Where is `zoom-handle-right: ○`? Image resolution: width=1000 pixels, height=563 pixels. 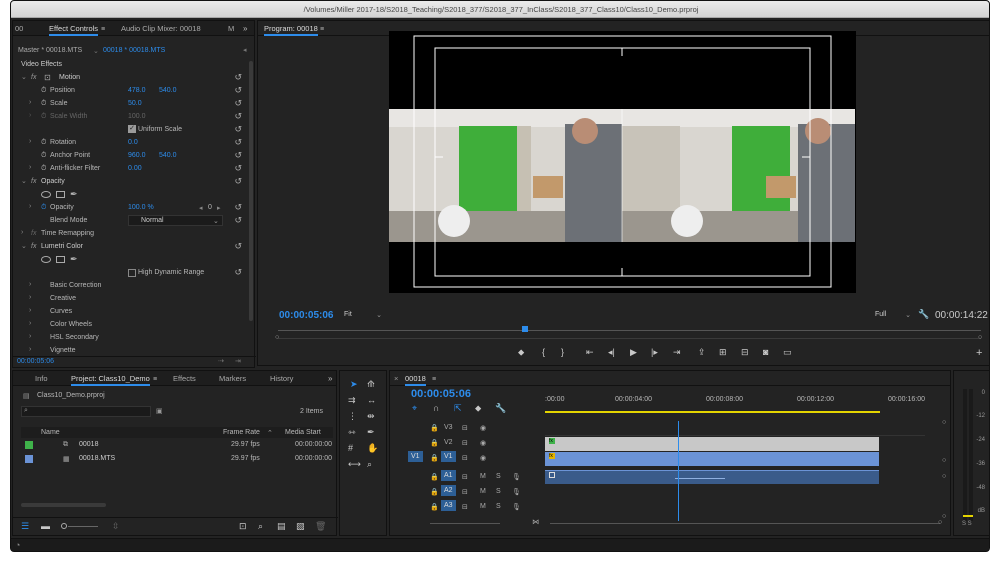 zoom-handle-right: ○ is located at coordinates (980, 337).